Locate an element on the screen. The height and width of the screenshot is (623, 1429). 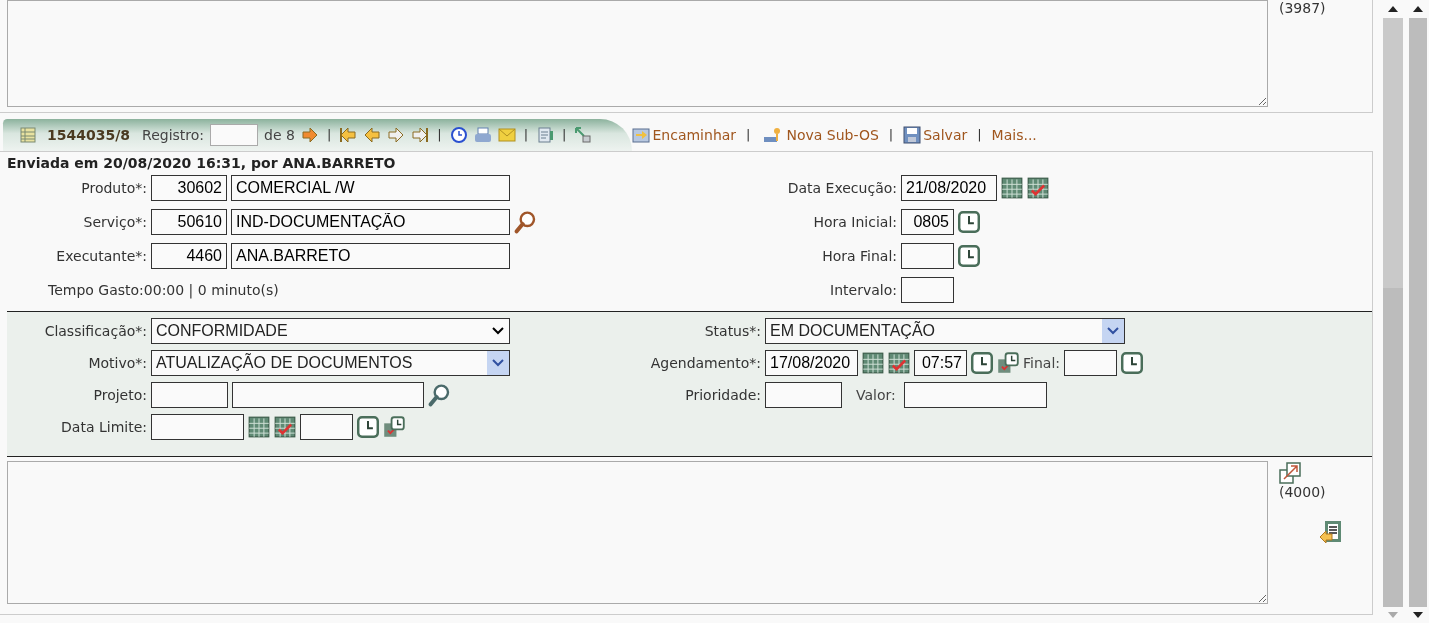
arrow-left-icon is located at coordinates (372, 134).